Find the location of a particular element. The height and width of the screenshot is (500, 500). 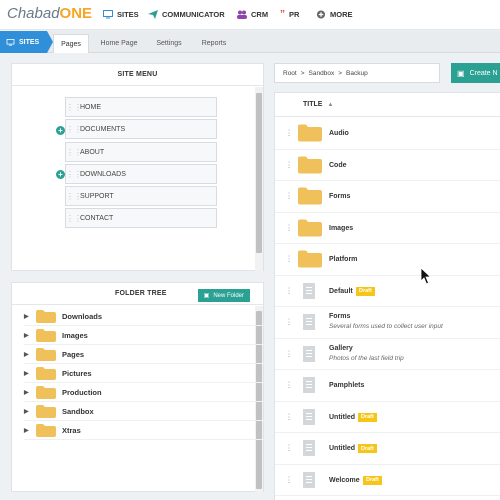

menu-item-about: ⋮⋮ ABOUT is located at coordinates (141, 152).